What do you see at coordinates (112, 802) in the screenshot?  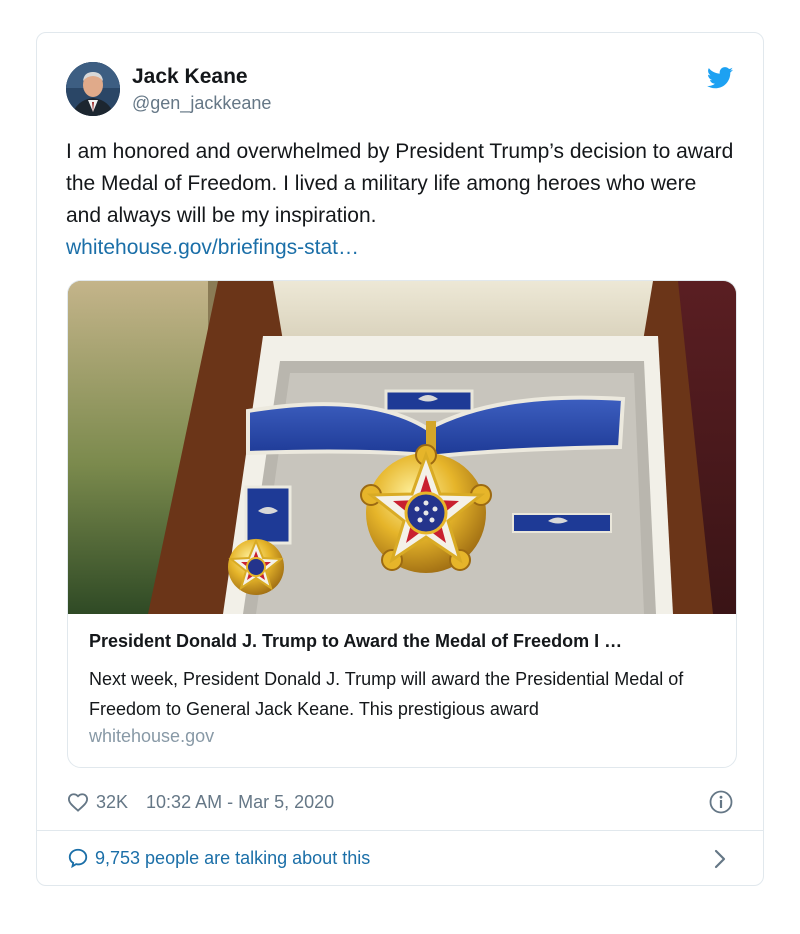 I see `like-count: 32K` at bounding box center [112, 802].